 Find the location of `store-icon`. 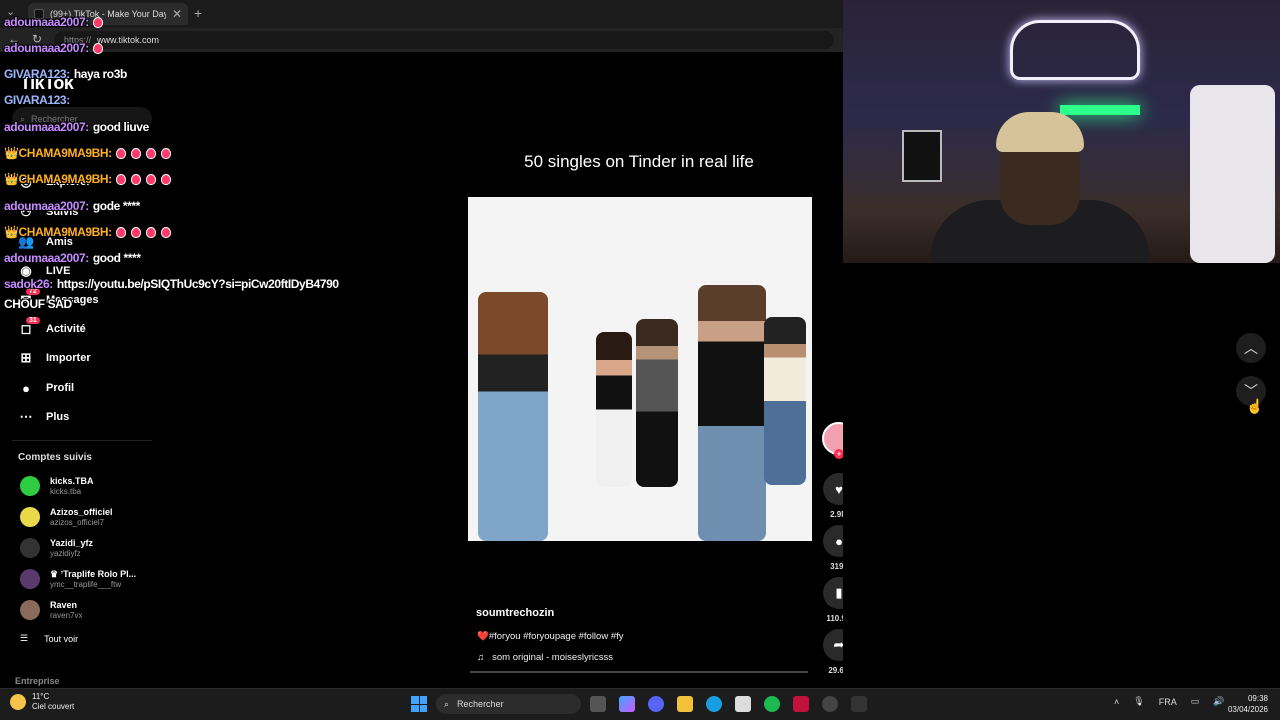

store-icon is located at coordinates (743, 704).